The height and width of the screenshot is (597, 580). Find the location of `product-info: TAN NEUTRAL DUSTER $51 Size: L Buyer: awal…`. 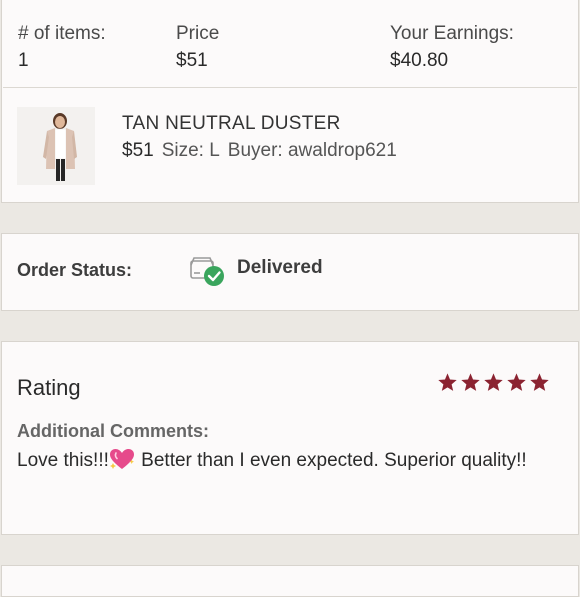

product-info: TAN NEUTRAL DUSTER $51 Size: L Buyer: awal… is located at coordinates (263, 137).